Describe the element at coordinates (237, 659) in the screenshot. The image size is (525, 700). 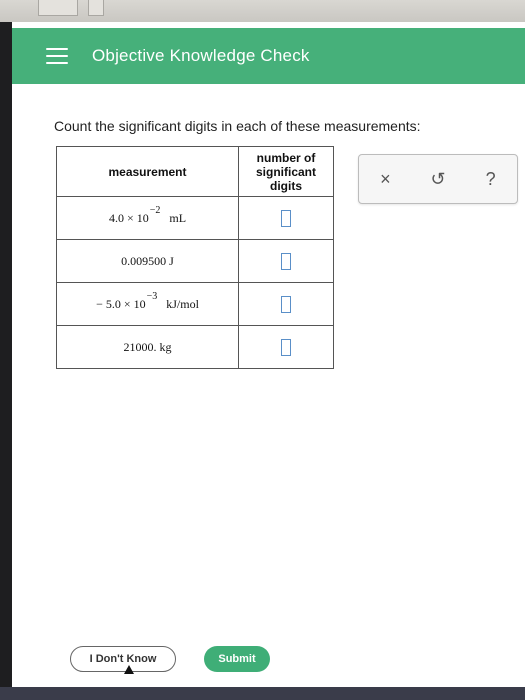
I see `submit-button: Submit` at that location.